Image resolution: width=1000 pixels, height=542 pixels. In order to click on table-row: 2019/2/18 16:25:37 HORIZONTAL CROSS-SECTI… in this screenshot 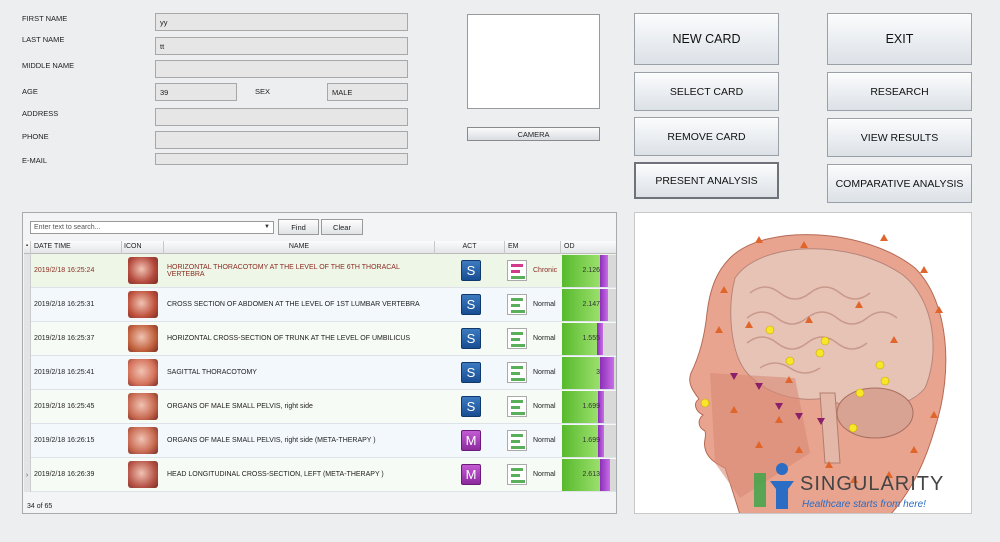, I will do `click(320, 339)`.